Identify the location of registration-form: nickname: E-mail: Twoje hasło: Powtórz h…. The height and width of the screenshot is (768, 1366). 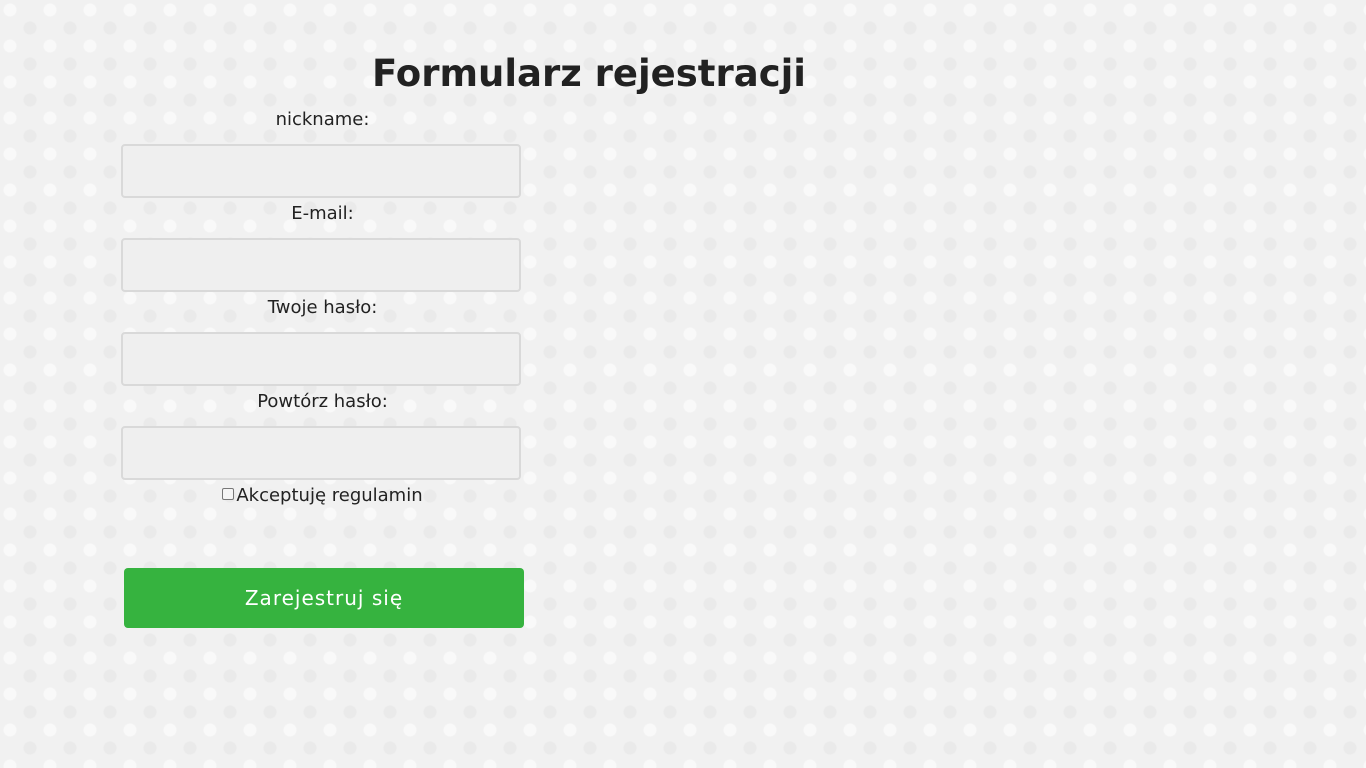
(322, 292).